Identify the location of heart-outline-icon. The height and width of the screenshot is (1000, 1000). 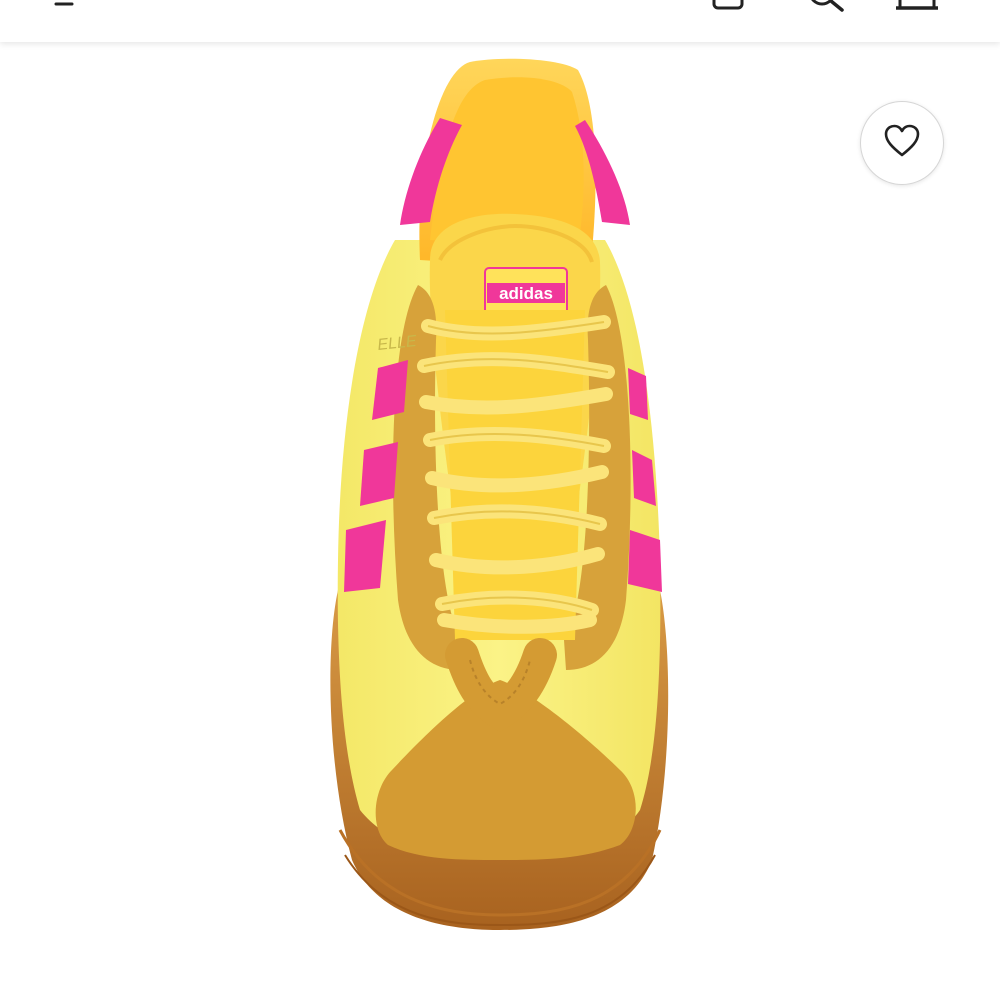
(902, 143).